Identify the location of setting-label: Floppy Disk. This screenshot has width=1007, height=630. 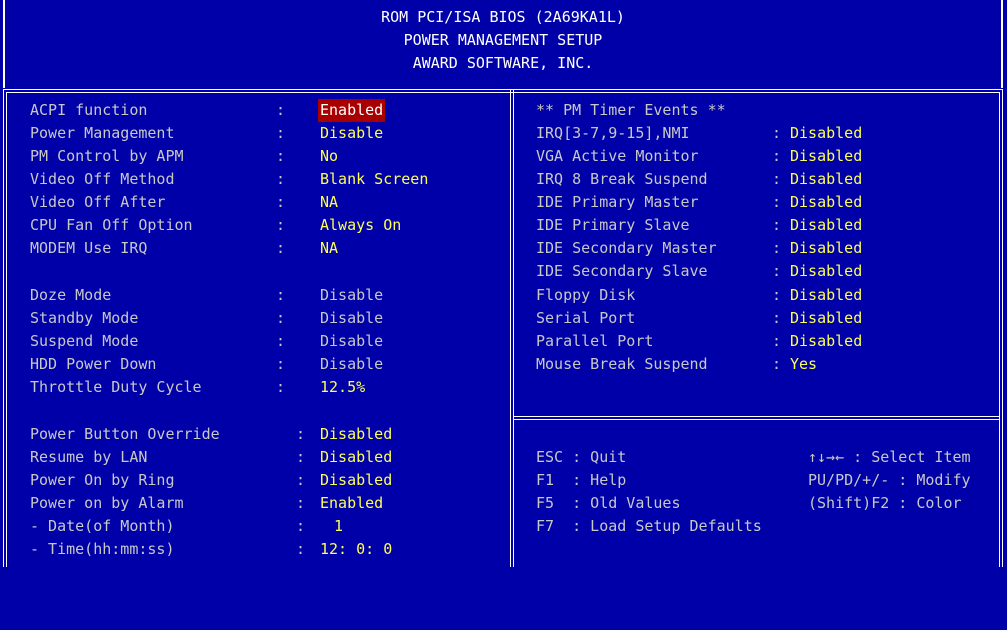
(586, 295).